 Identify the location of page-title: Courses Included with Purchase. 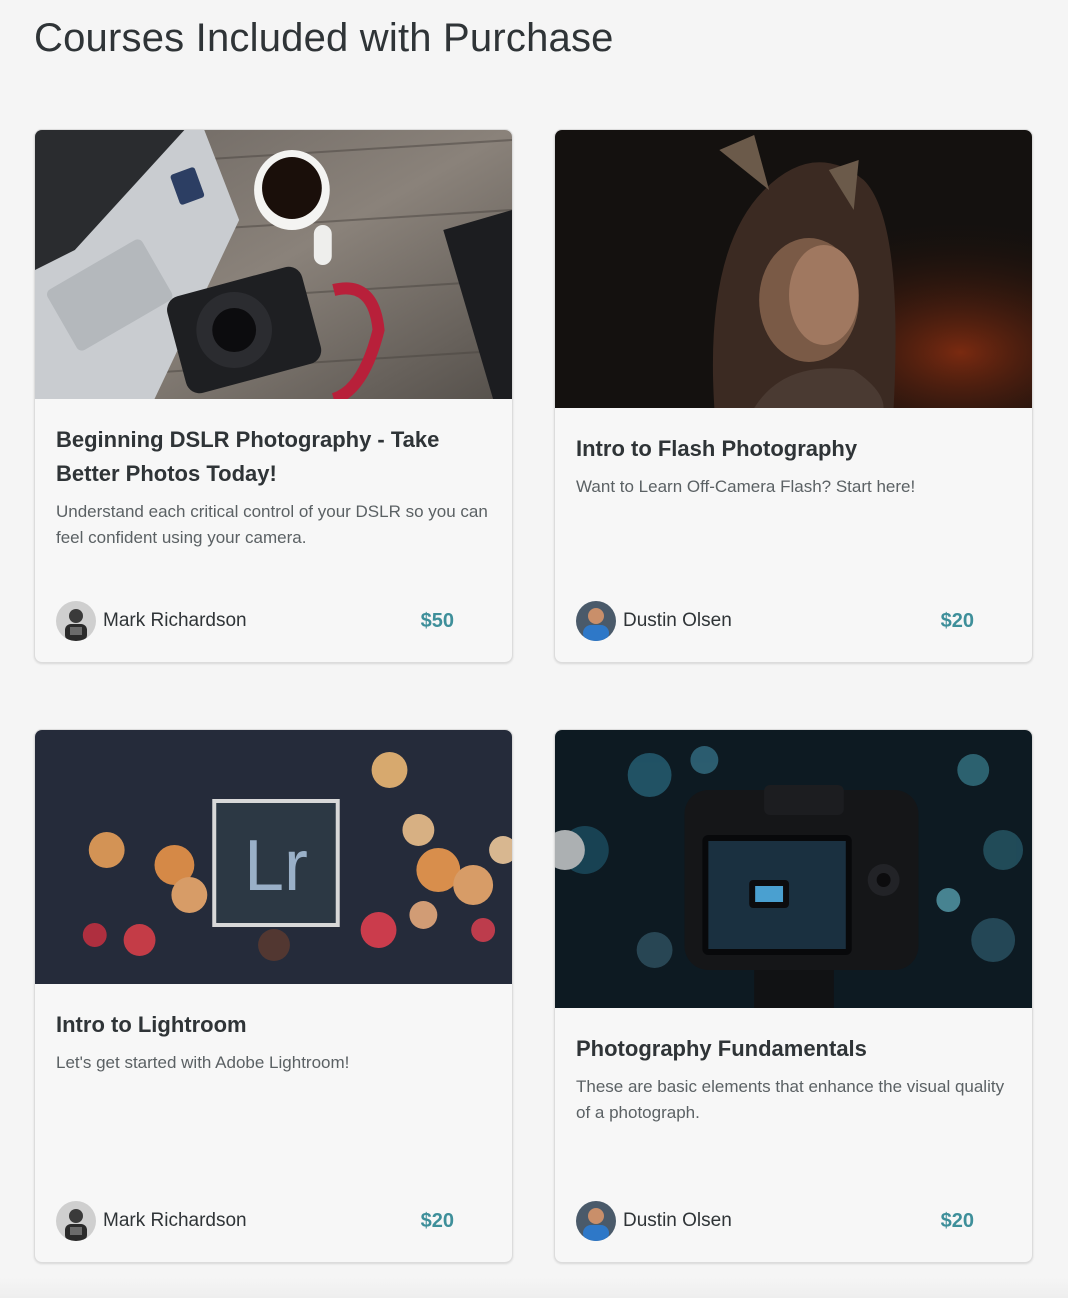
(324, 38).